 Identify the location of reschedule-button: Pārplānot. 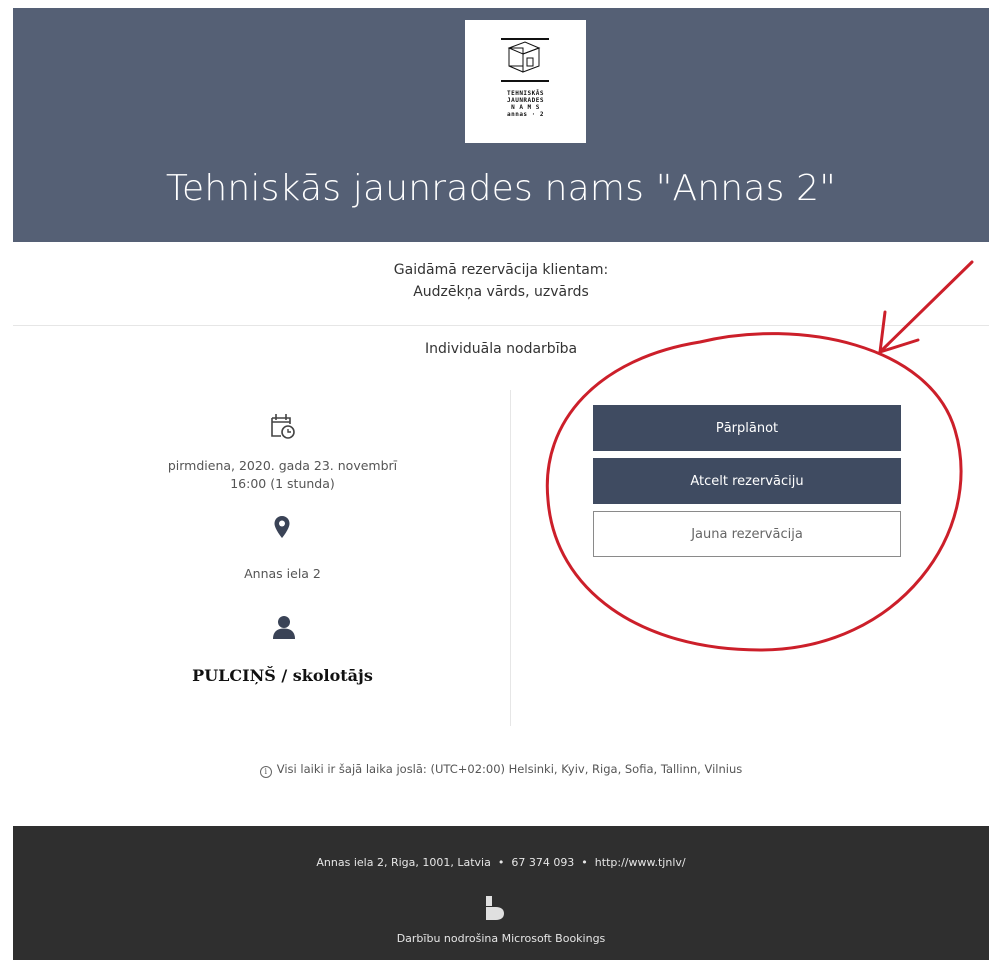
(747, 428).